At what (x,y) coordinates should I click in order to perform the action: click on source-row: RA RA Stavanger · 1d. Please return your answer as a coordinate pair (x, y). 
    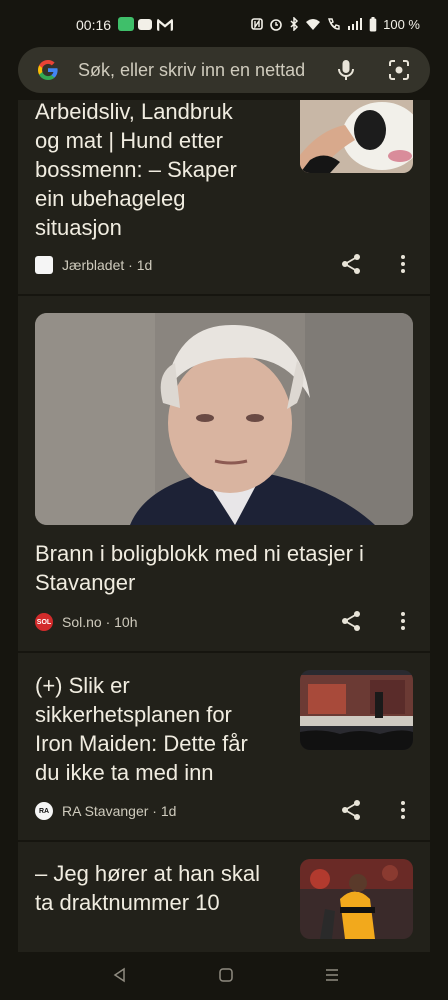
    Looking at the image, I should click on (105, 811).